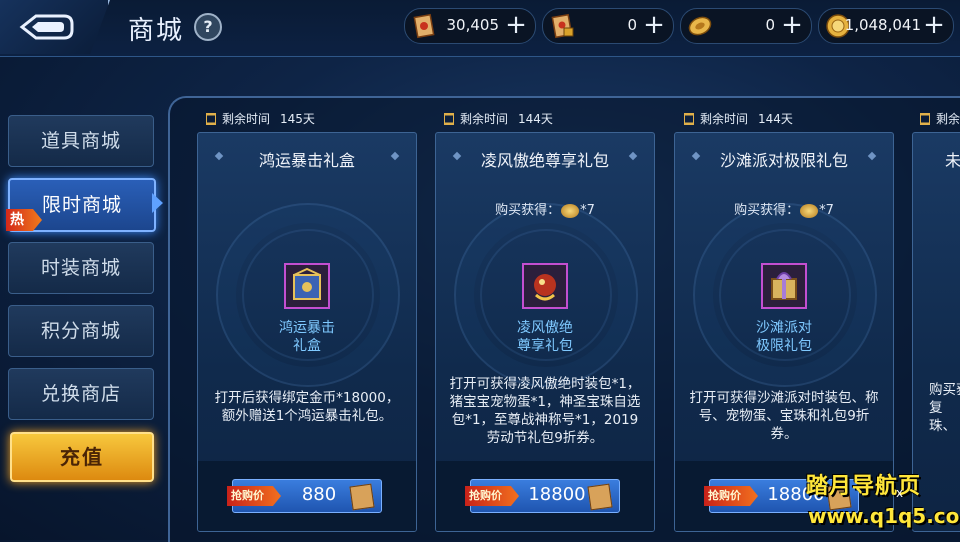 The width and height of the screenshot is (960, 542). What do you see at coordinates (260, 120) in the screenshot?
I see `remaining-time: 剩余时间 145天` at bounding box center [260, 120].